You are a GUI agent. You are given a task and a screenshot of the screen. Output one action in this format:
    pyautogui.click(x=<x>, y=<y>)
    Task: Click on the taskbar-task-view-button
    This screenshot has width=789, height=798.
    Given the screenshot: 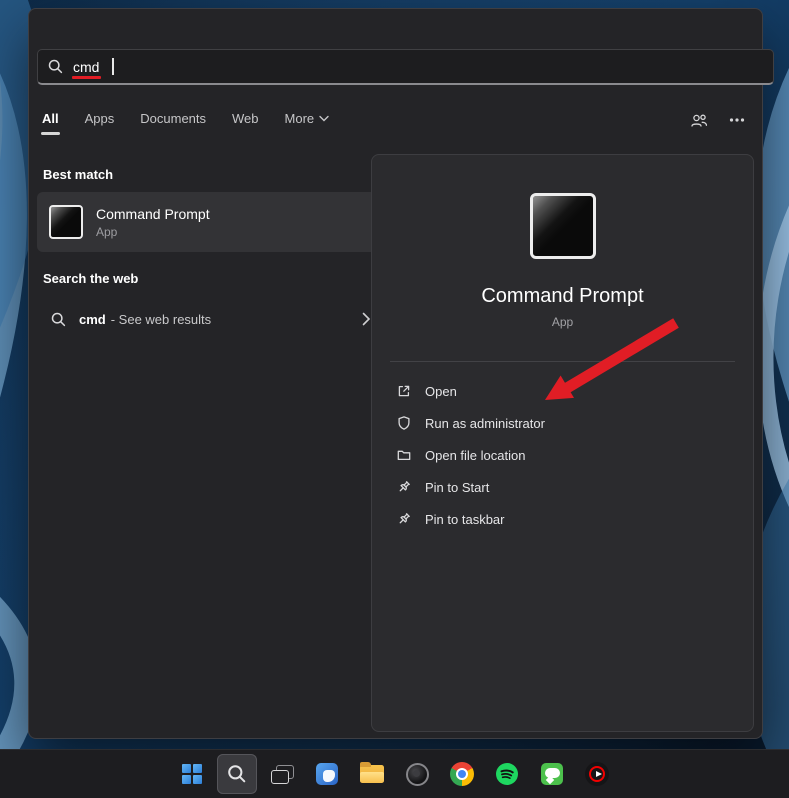 What is the action you would take?
    pyautogui.click(x=282, y=774)
    